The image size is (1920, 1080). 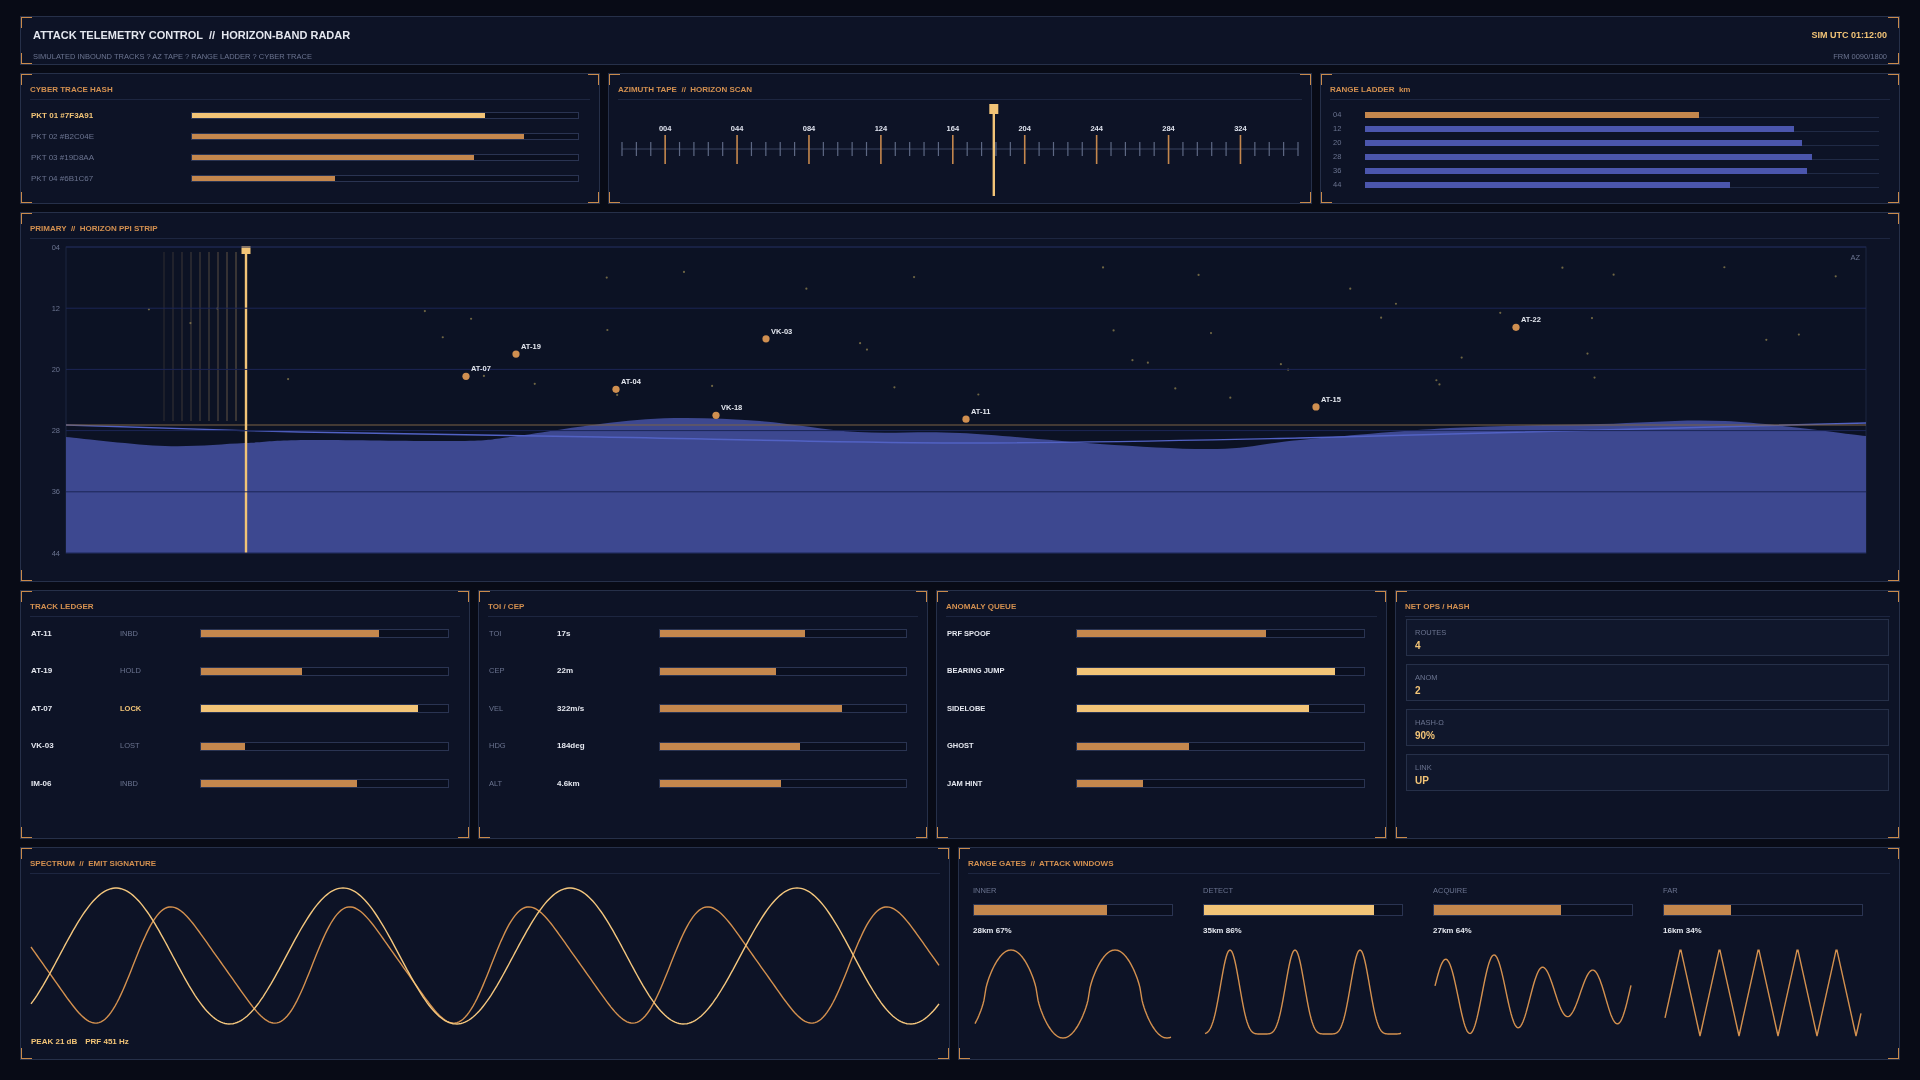 What do you see at coordinates (246, 399) in the screenshot?
I see `sweep-cursor` at bounding box center [246, 399].